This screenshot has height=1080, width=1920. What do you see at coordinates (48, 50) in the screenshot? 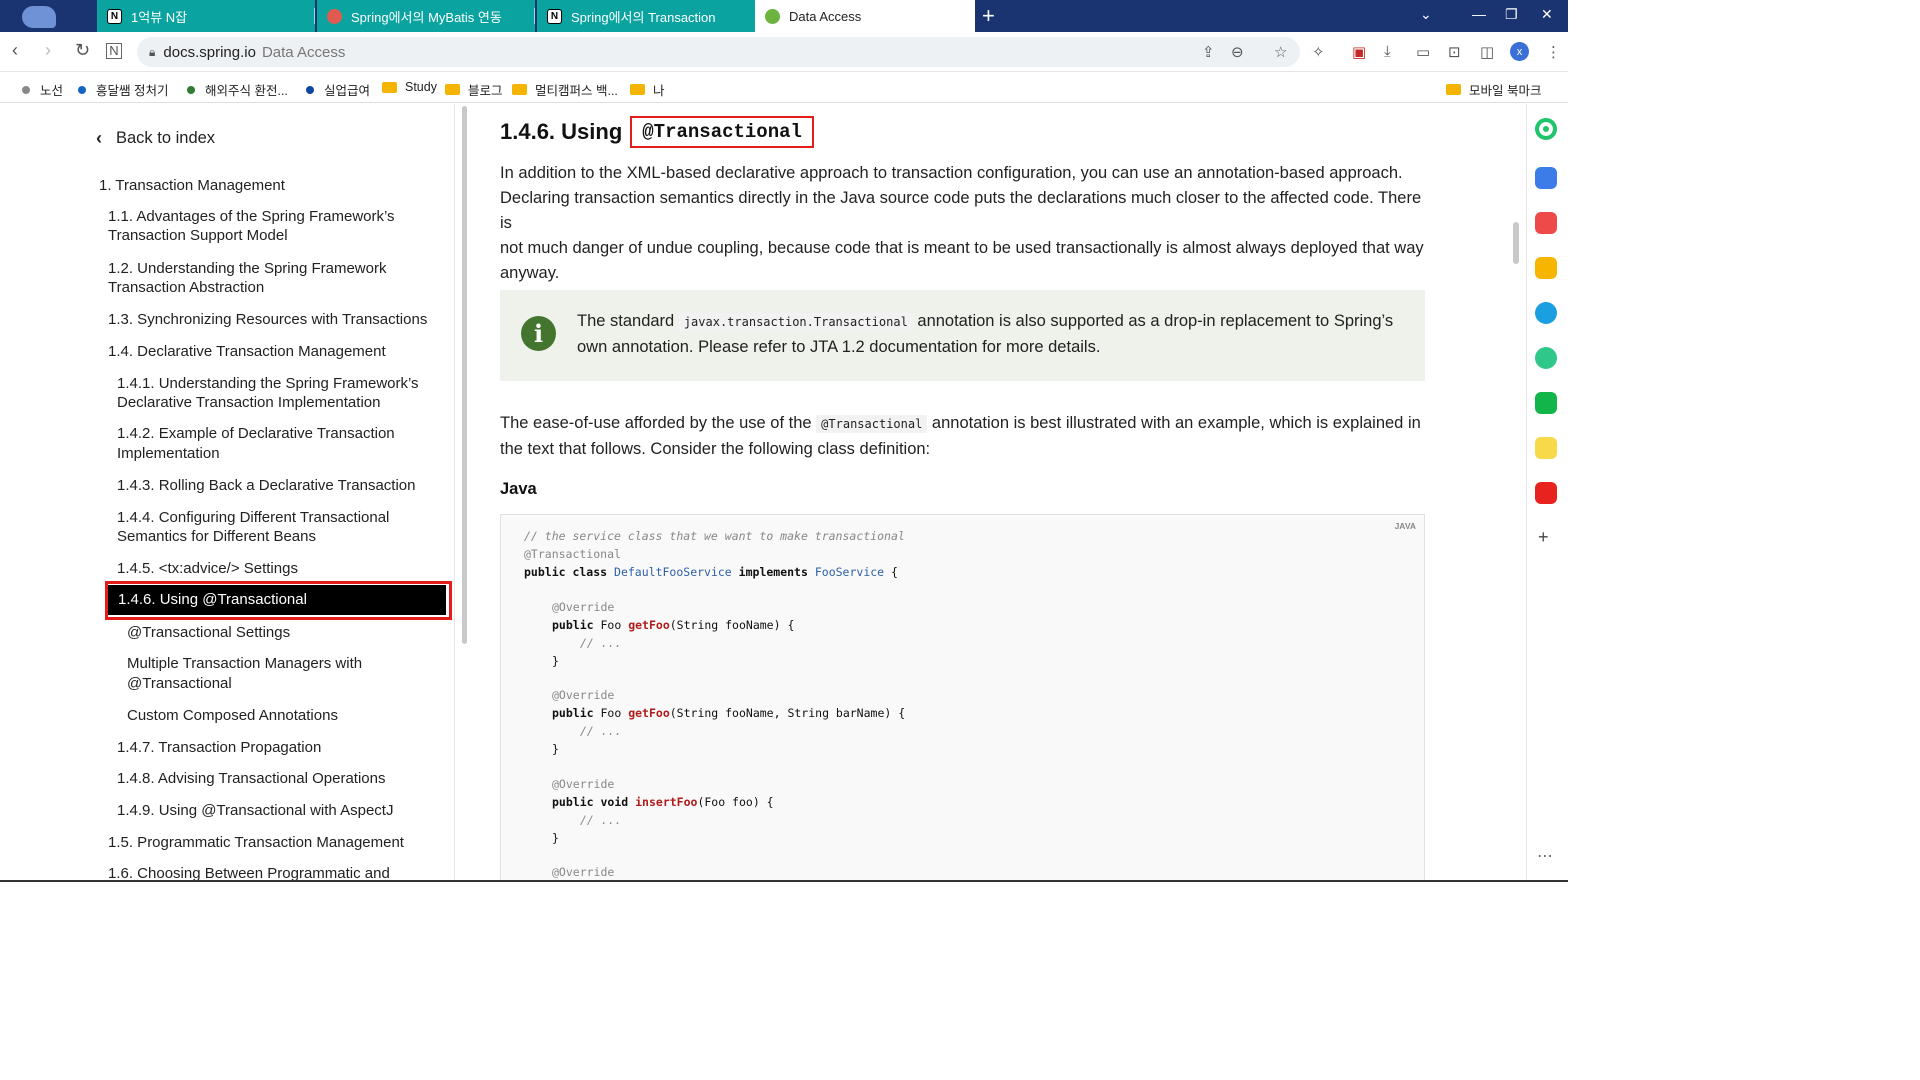
I see `forward-icon: ›` at bounding box center [48, 50].